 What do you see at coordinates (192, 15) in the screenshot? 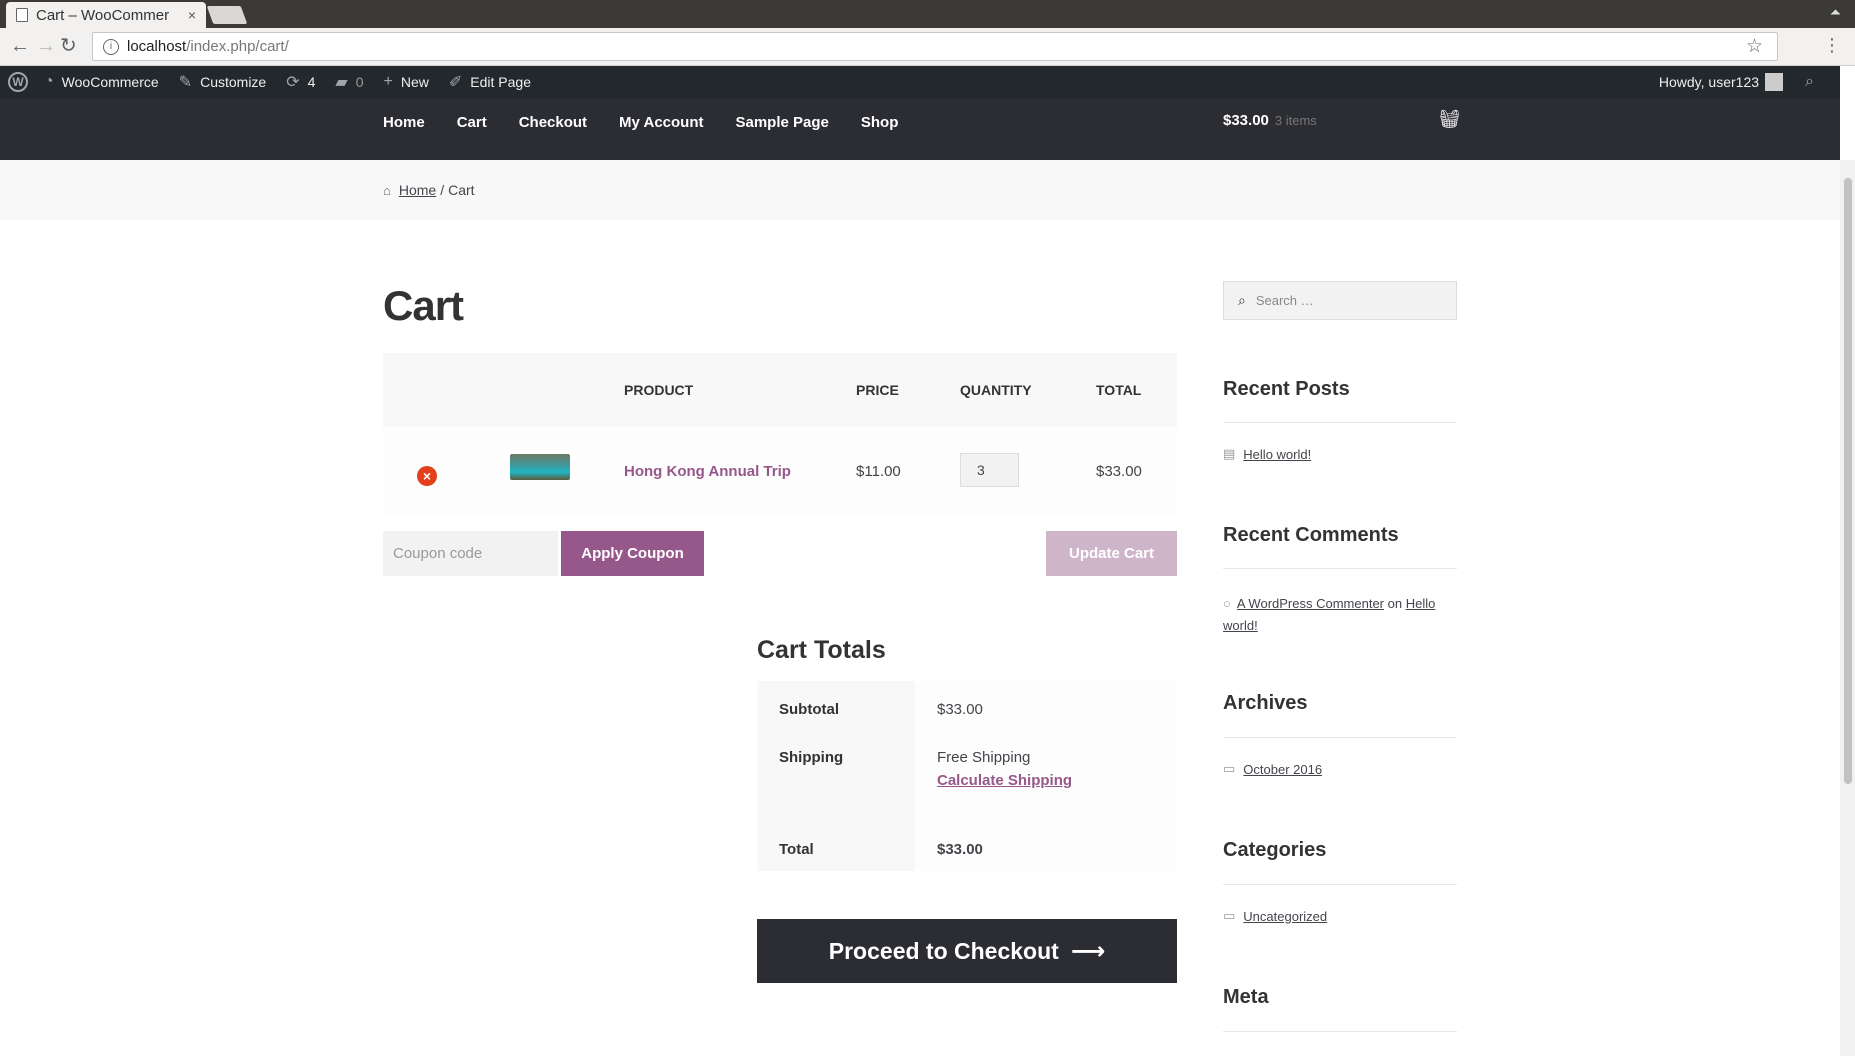
I see `tab-close-icon: ×` at bounding box center [192, 15].